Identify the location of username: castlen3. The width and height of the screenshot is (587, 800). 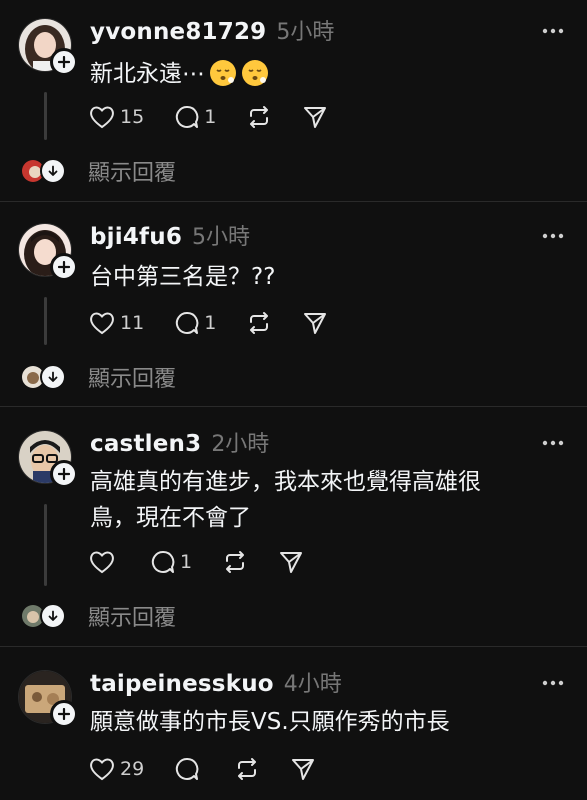
(145, 444).